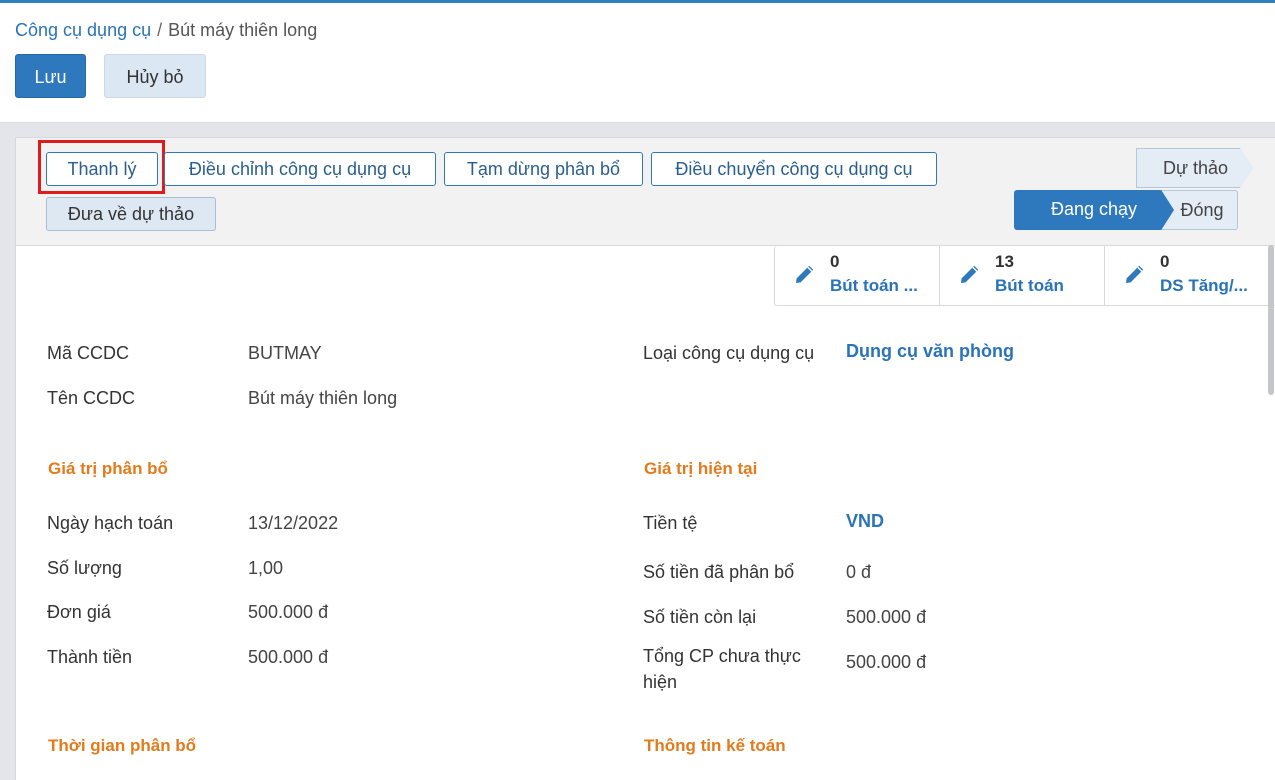 The width and height of the screenshot is (1275, 780). Describe the element at coordinates (660, 682) in the screenshot. I see `unrealized-cost-label-line2: hiện` at that location.